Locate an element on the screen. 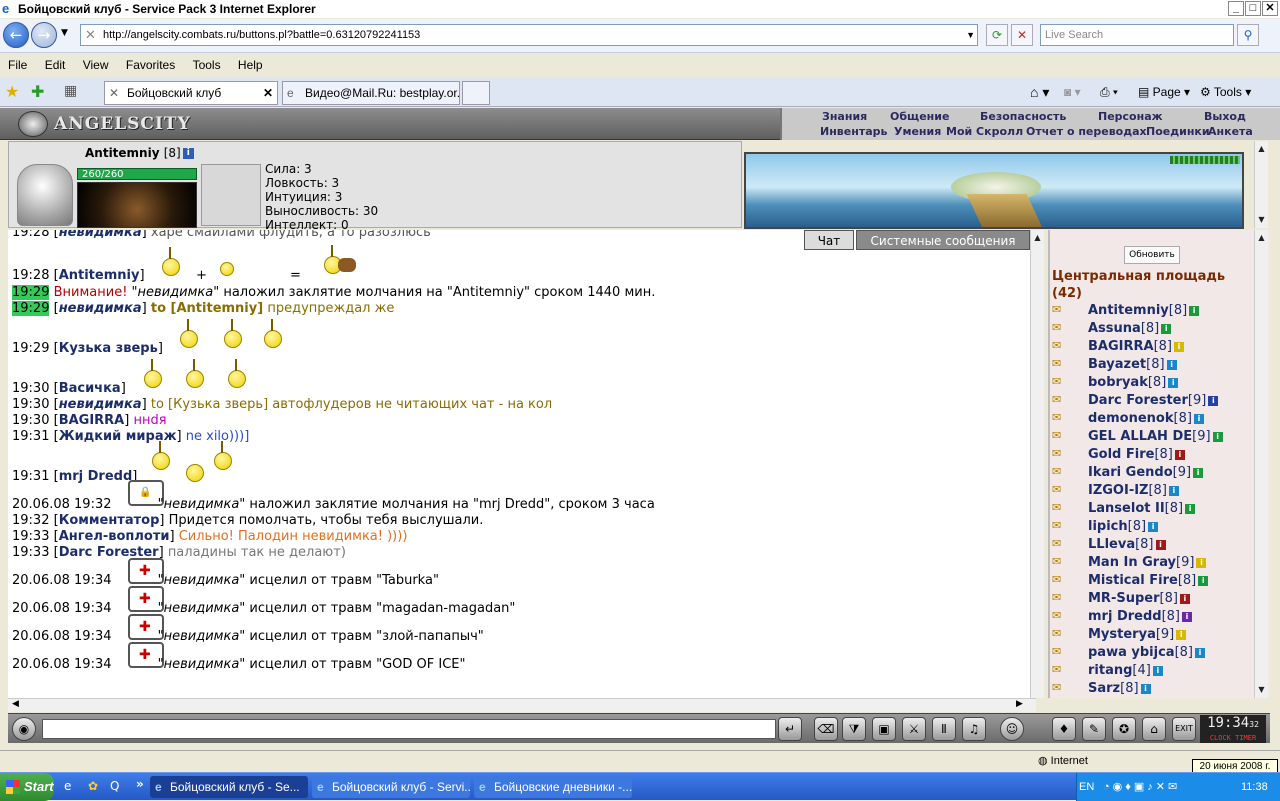  menu-edit: Edit is located at coordinates (55, 65).